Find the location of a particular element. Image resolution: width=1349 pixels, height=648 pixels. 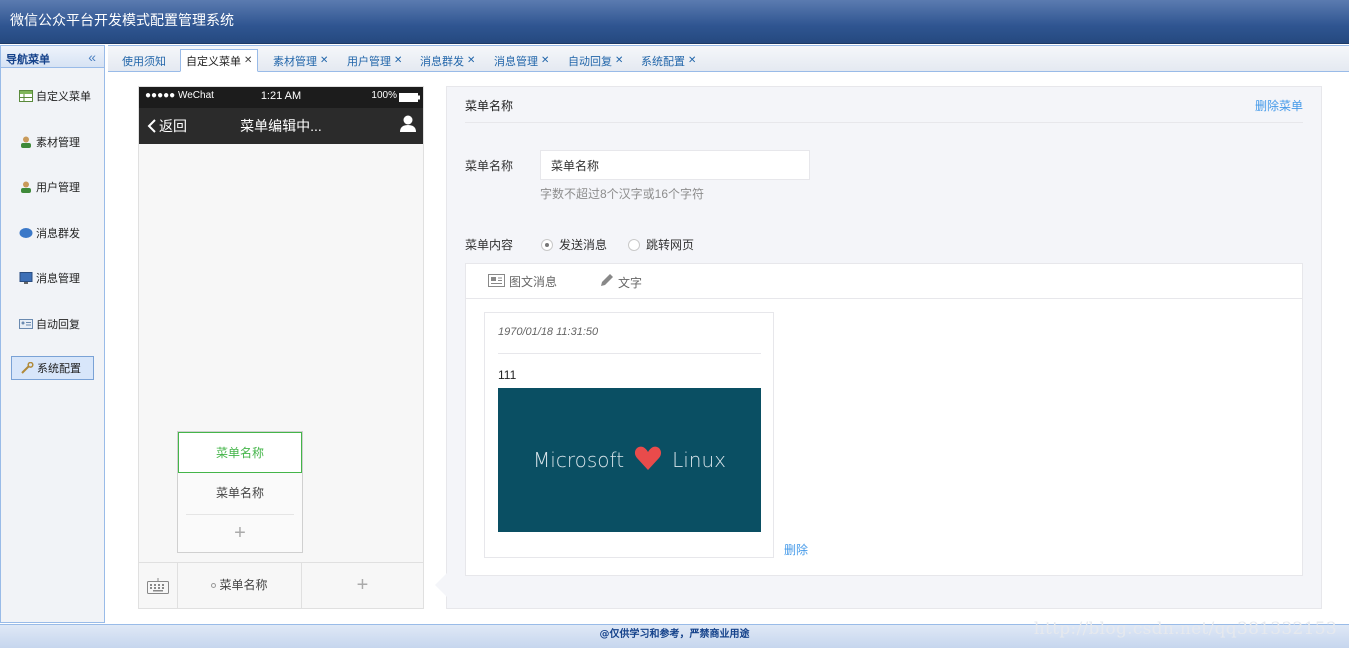

app-title: 微信公众平台开发模式配置管理系统 is located at coordinates (122, 21).